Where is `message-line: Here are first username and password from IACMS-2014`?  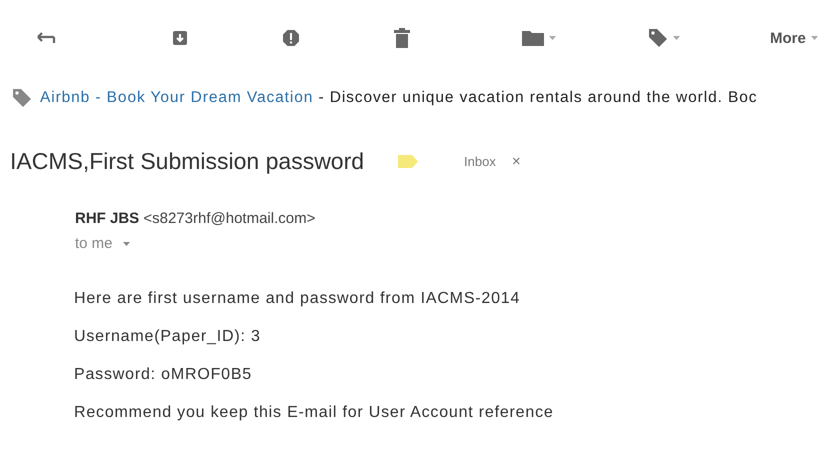
message-line: Here are first username and password from IACMS-2014 is located at coordinates (298, 299).